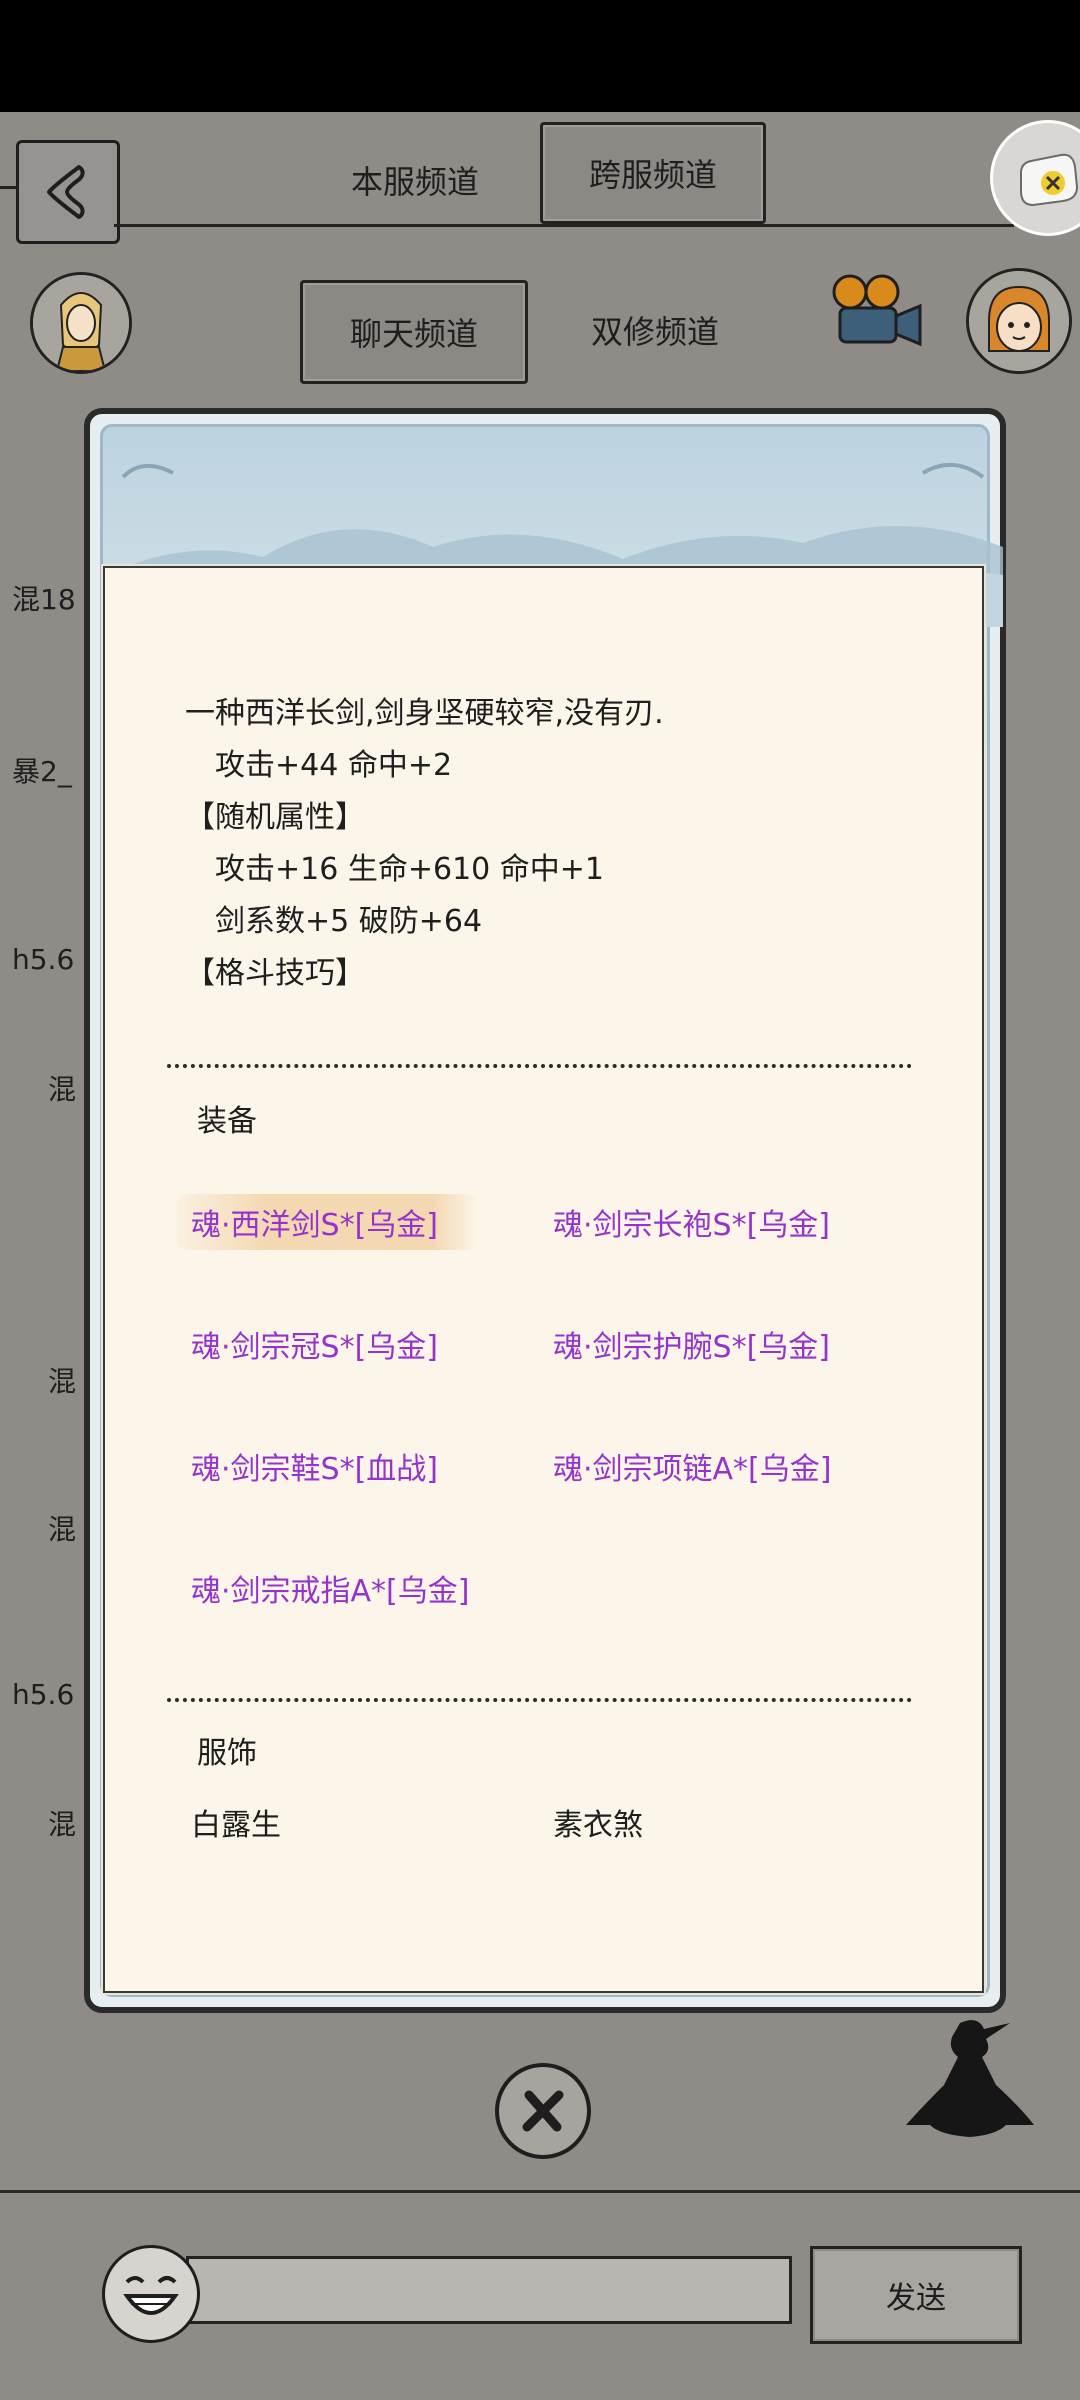 Image resolution: width=1080 pixels, height=2400 pixels. I want to click on random-attributes-line: 剑系数+5 破防+64, so click(349, 921).